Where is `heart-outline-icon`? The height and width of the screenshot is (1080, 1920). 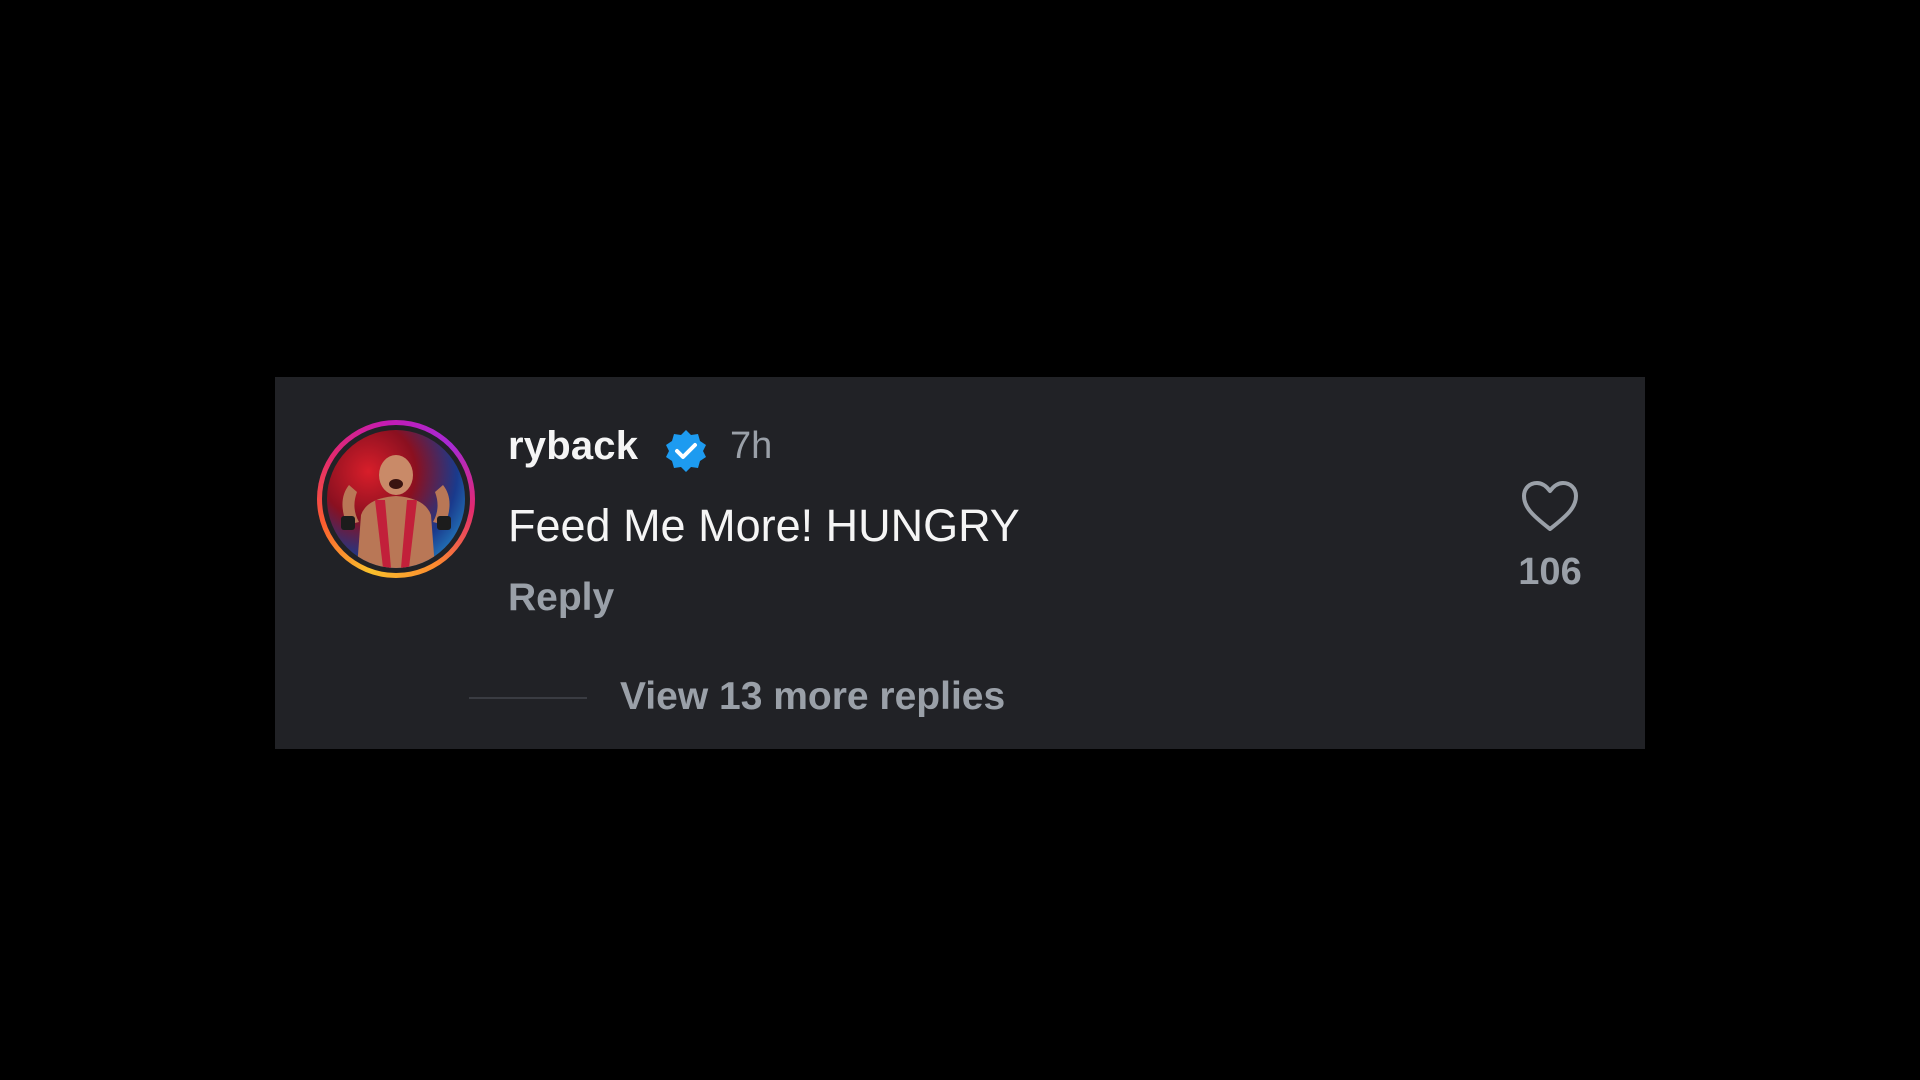 heart-outline-icon is located at coordinates (1550, 507).